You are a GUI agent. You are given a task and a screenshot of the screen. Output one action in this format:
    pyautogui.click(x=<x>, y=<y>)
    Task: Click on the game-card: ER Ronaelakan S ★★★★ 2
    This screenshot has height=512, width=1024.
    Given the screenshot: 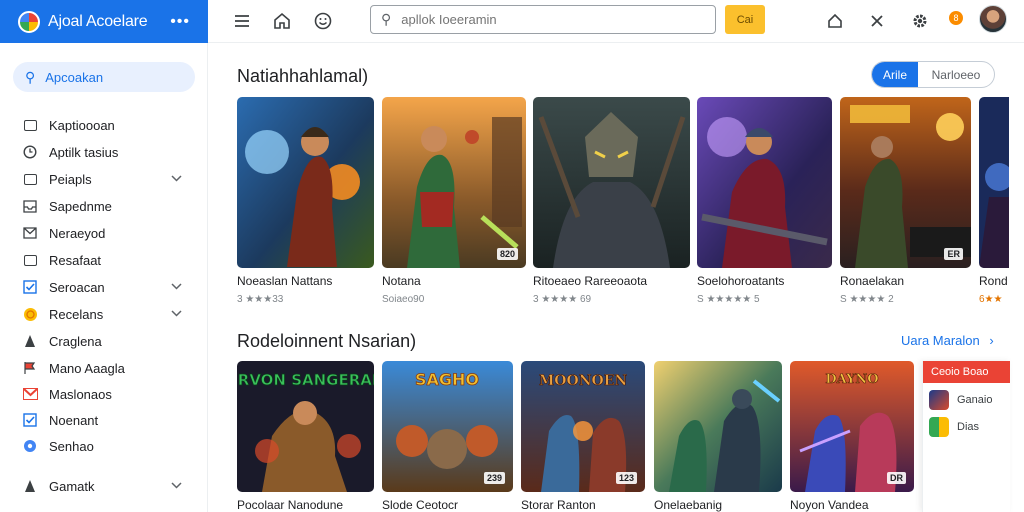 What is the action you would take?
    pyautogui.click(x=905, y=201)
    